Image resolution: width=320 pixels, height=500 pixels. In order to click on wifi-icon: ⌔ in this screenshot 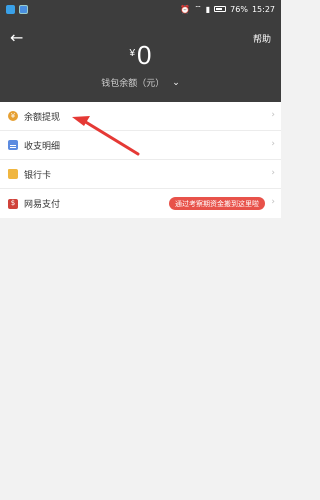, I will do `click(198, 8)`.